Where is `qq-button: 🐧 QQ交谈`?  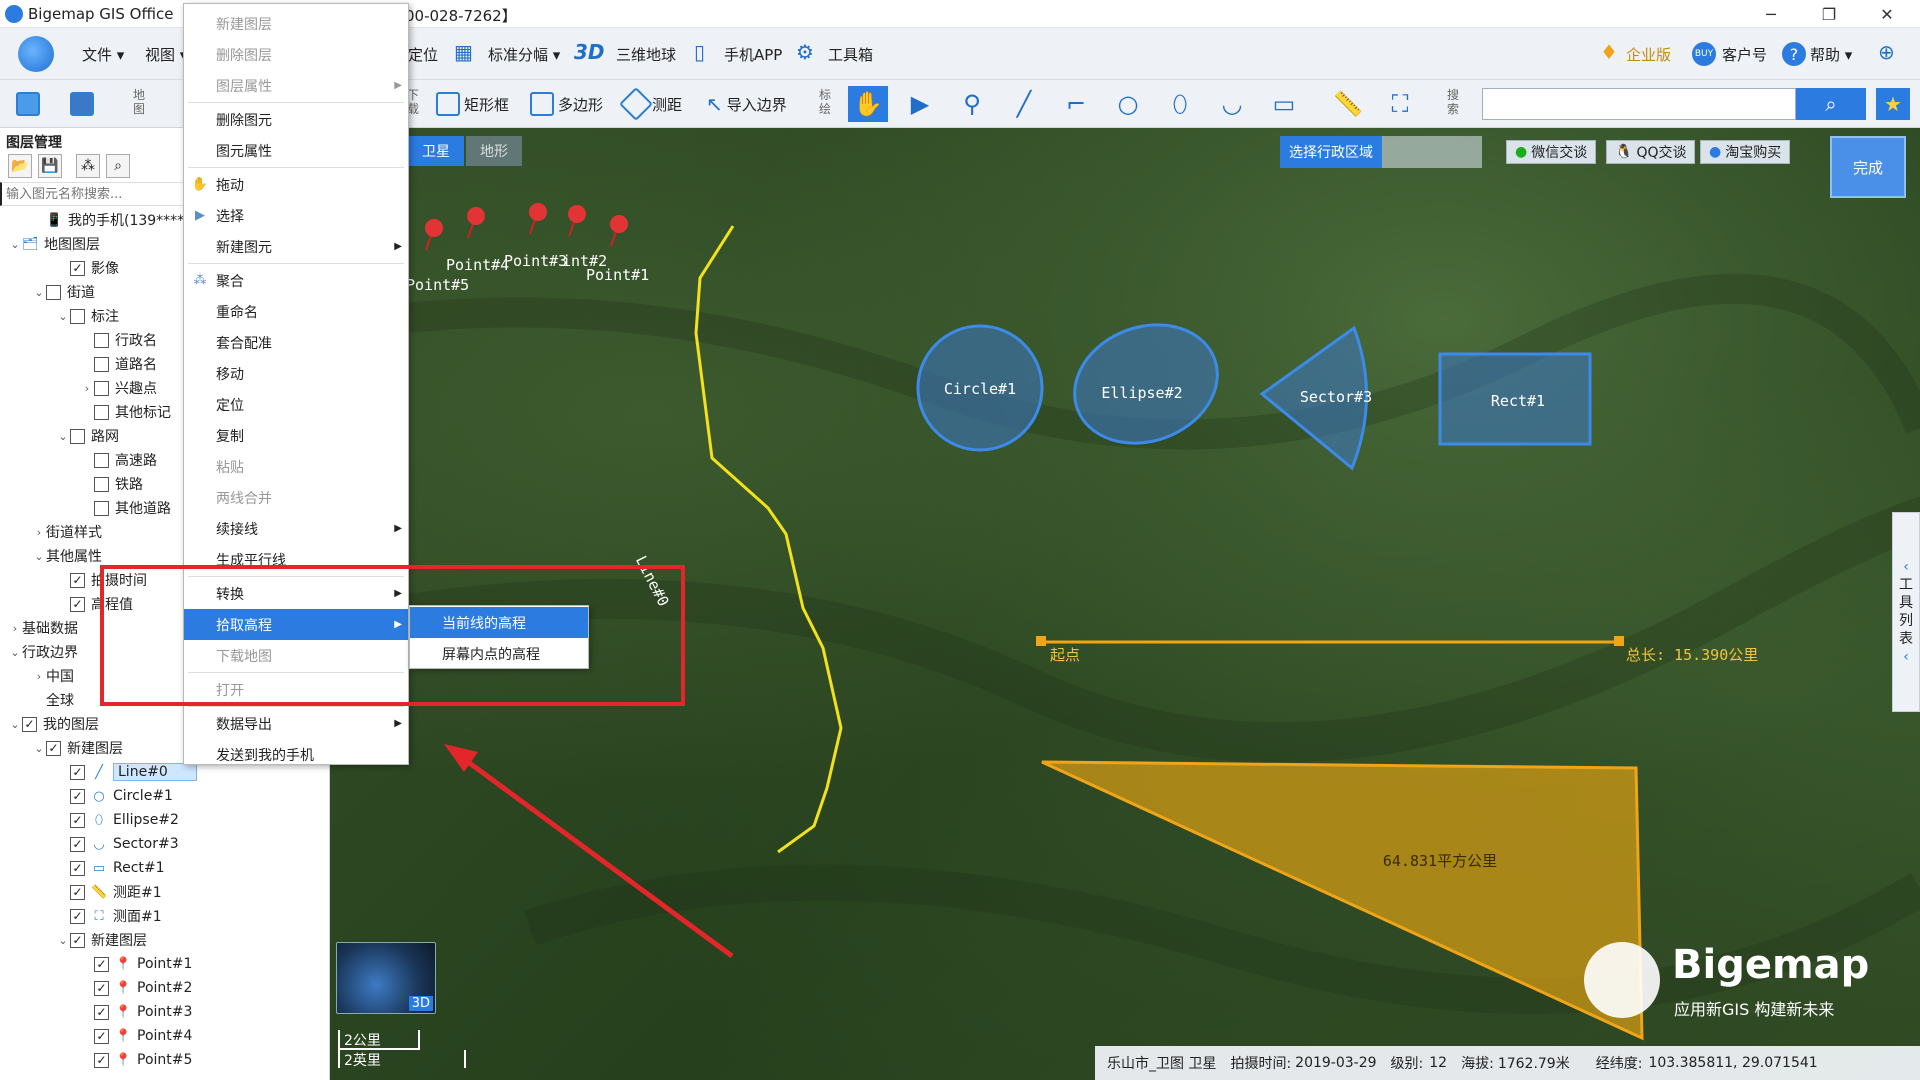
qq-button: 🐧 QQ交谈 is located at coordinates (1651, 152).